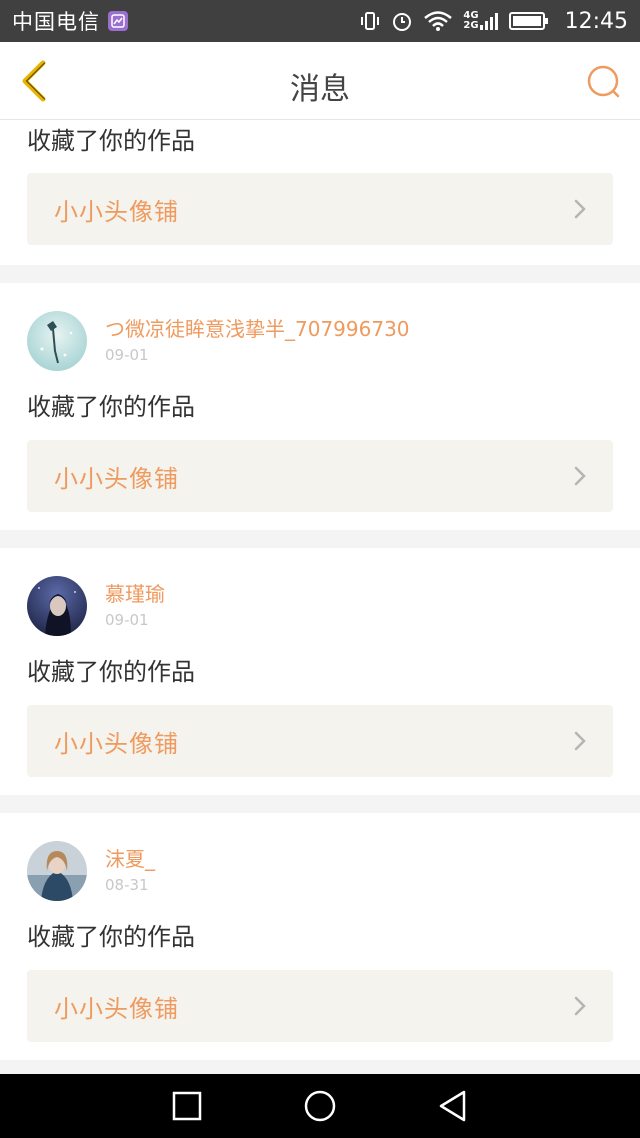 The image size is (640, 1138). Describe the element at coordinates (438, 21) in the screenshot. I see `wifi-icon` at that location.